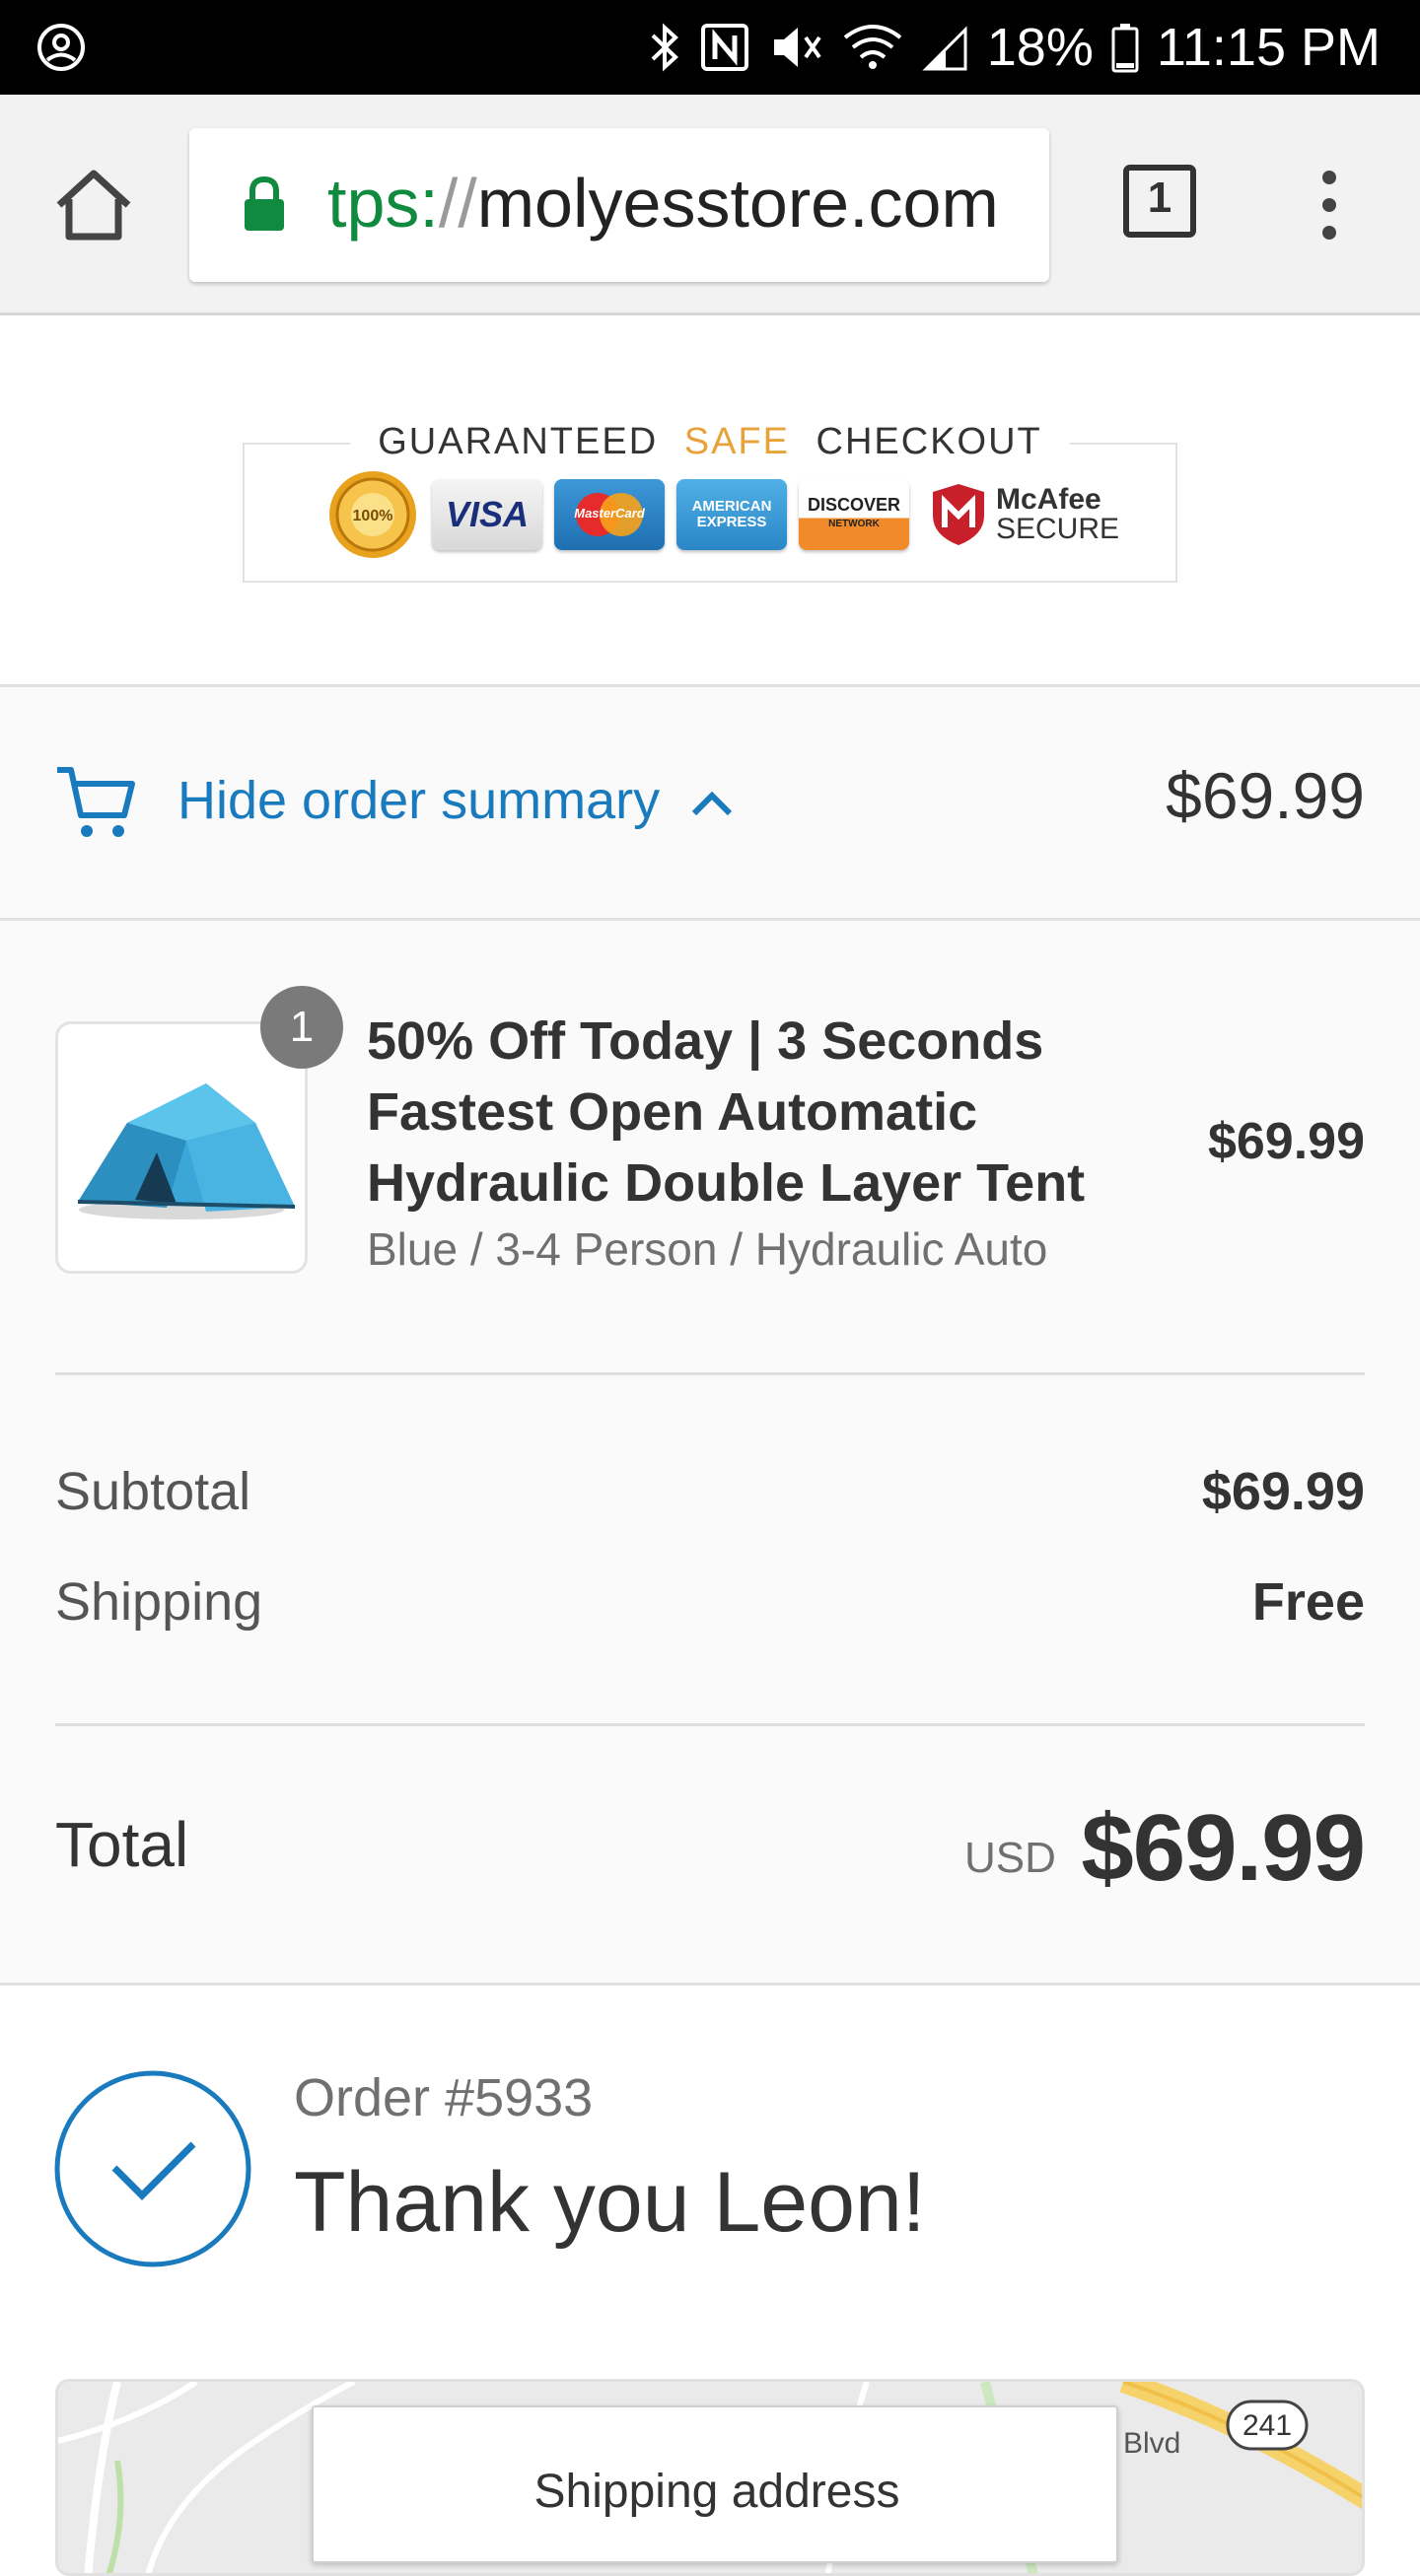 The width and height of the screenshot is (1420, 2576). I want to click on trust-heading-safe: SAFE, so click(736, 442).